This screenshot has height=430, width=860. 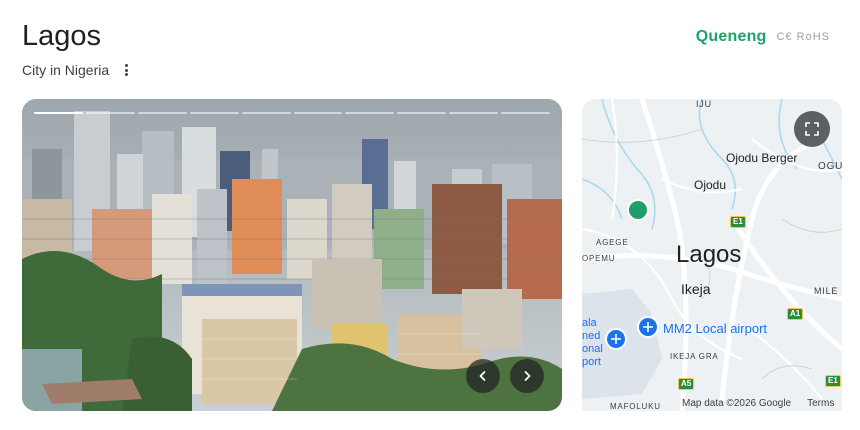 I want to click on map-label-ojodu-berger: Ojodu Berger, so click(x=762, y=158).